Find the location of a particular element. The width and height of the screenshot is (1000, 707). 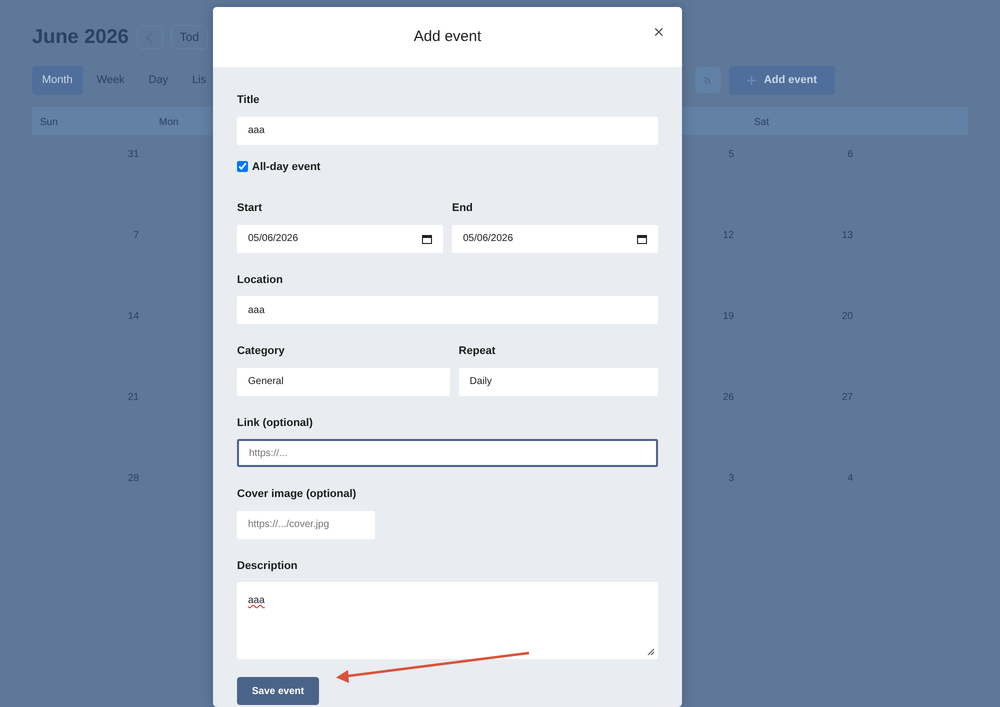

plus-icon is located at coordinates (751, 80).